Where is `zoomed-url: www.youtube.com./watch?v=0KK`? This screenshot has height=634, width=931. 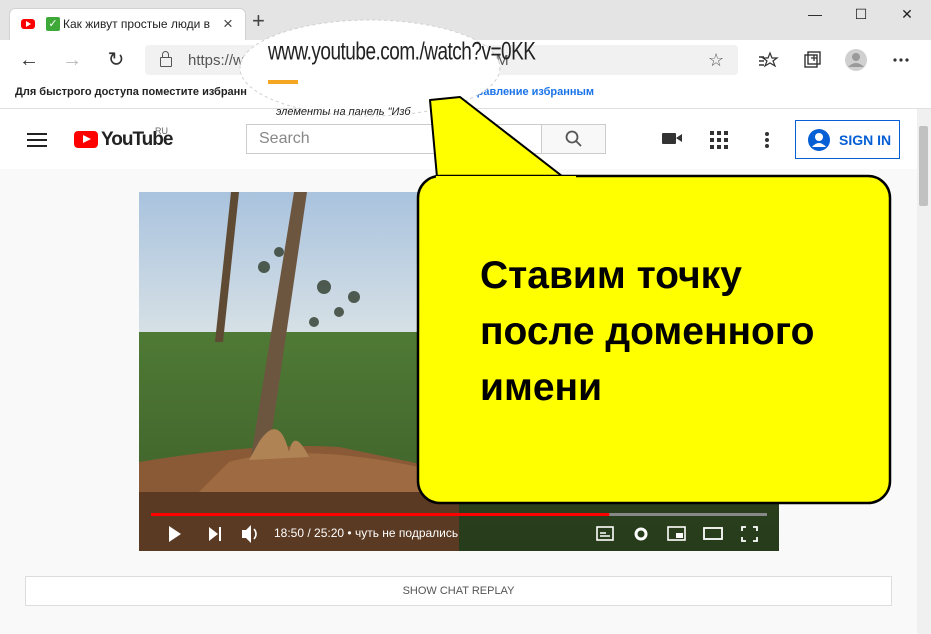 zoomed-url: www.youtube.com./watch?v=0KK is located at coordinates (402, 52).